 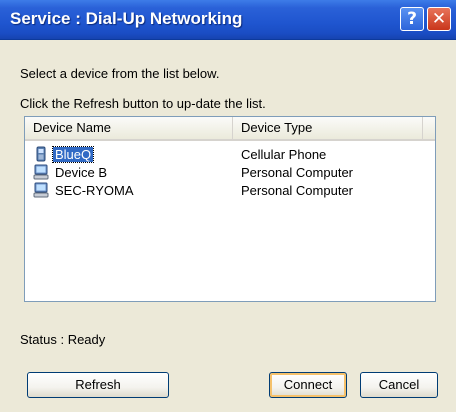 I want to click on device-name-cell: Device B, so click(x=129, y=172).